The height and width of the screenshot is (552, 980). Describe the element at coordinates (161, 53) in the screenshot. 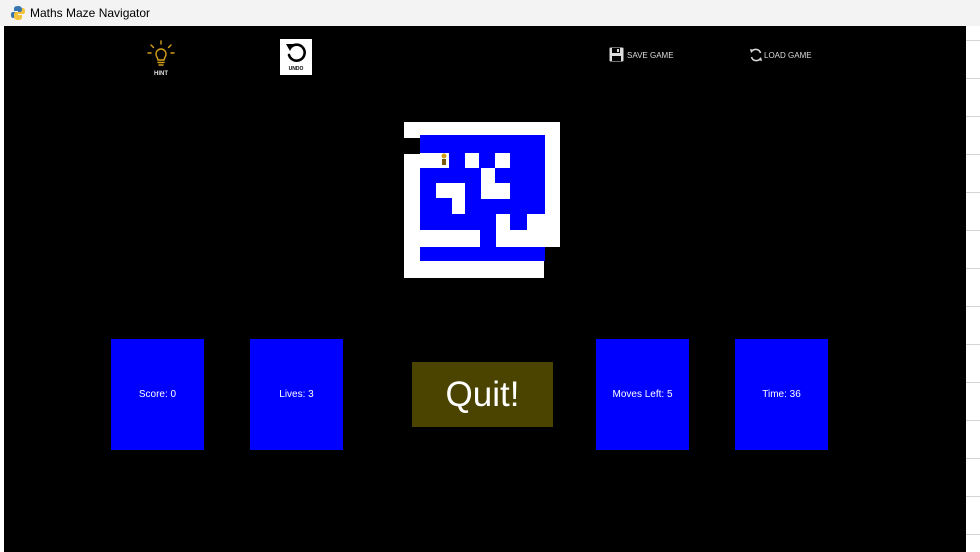

I see `lightbulb-icon` at that location.